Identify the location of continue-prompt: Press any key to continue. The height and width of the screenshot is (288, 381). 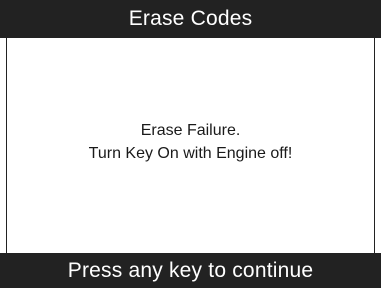
(190, 270).